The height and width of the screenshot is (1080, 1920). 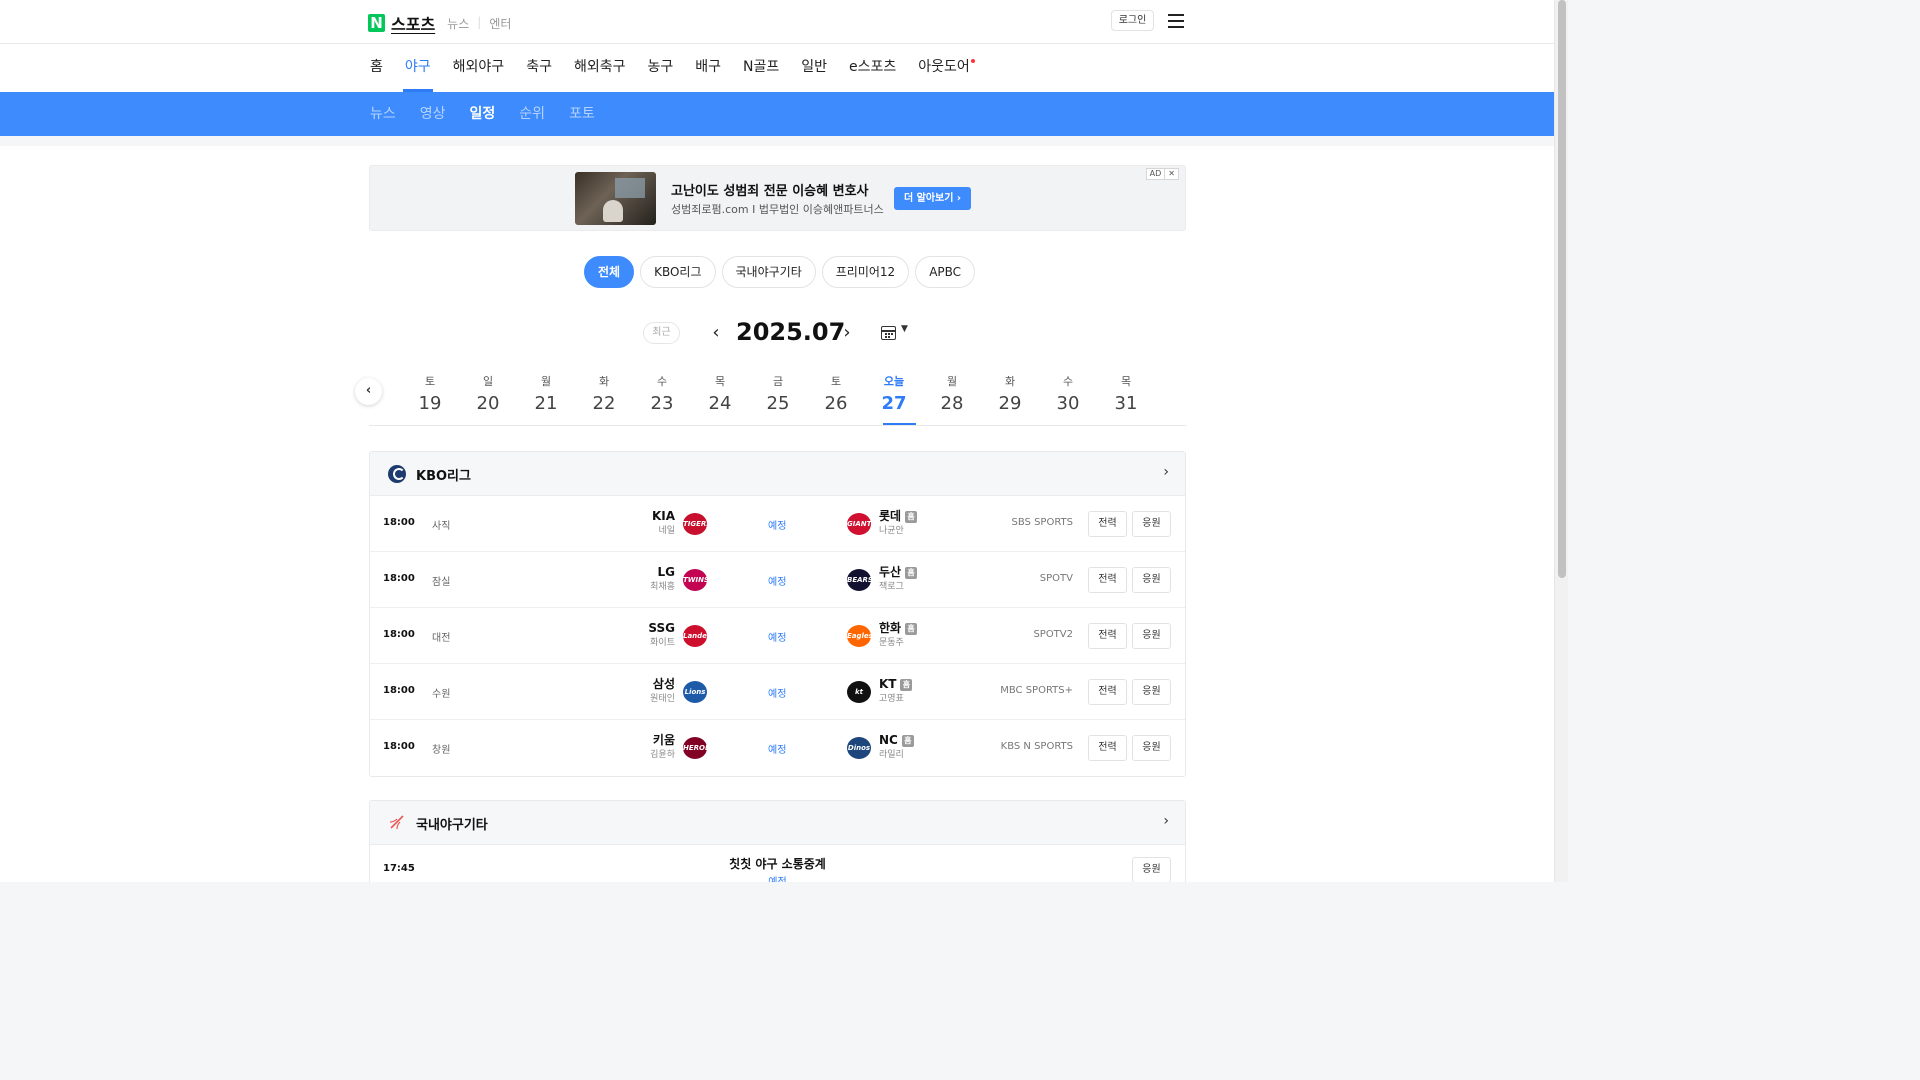 I want to click on date-item: 월 21, so click(x=546, y=399).